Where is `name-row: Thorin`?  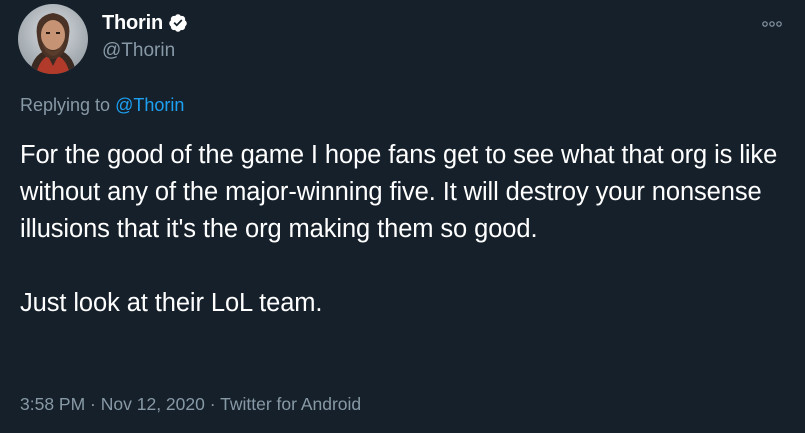
name-row: Thorin is located at coordinates (145, 23).